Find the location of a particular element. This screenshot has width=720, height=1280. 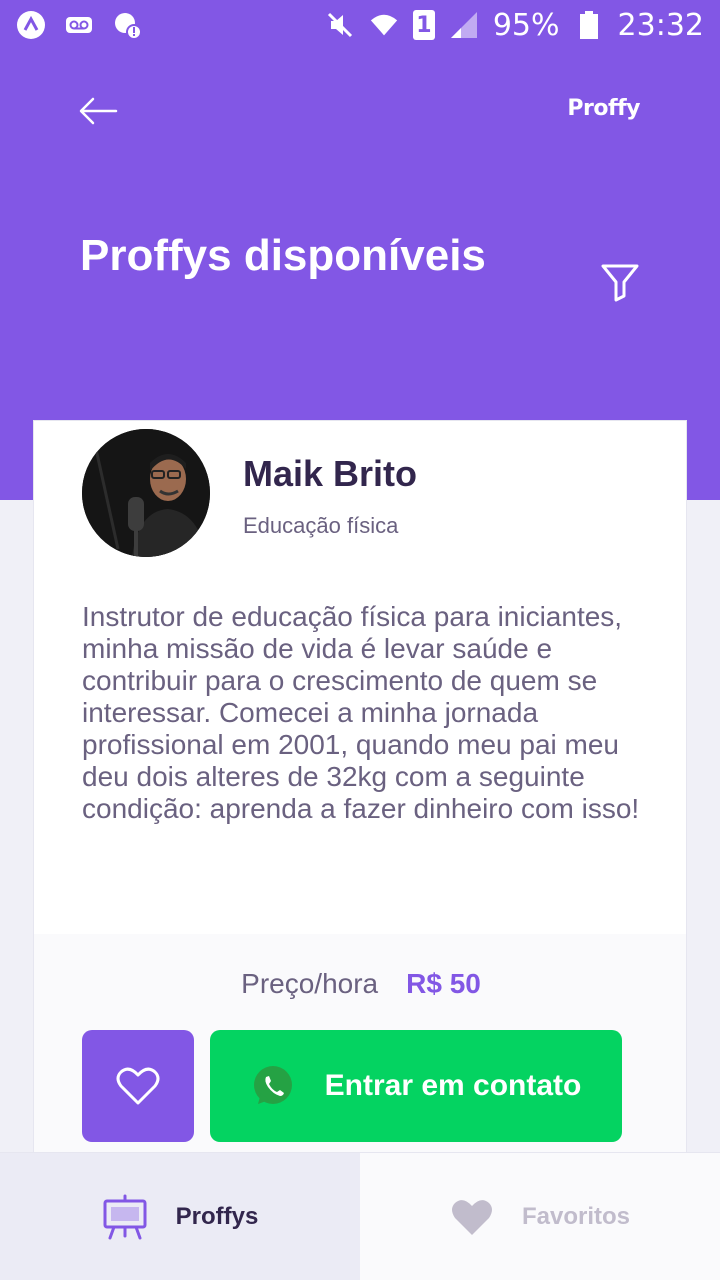

price-value: R$ 50 is located at coordinates (443, 983).